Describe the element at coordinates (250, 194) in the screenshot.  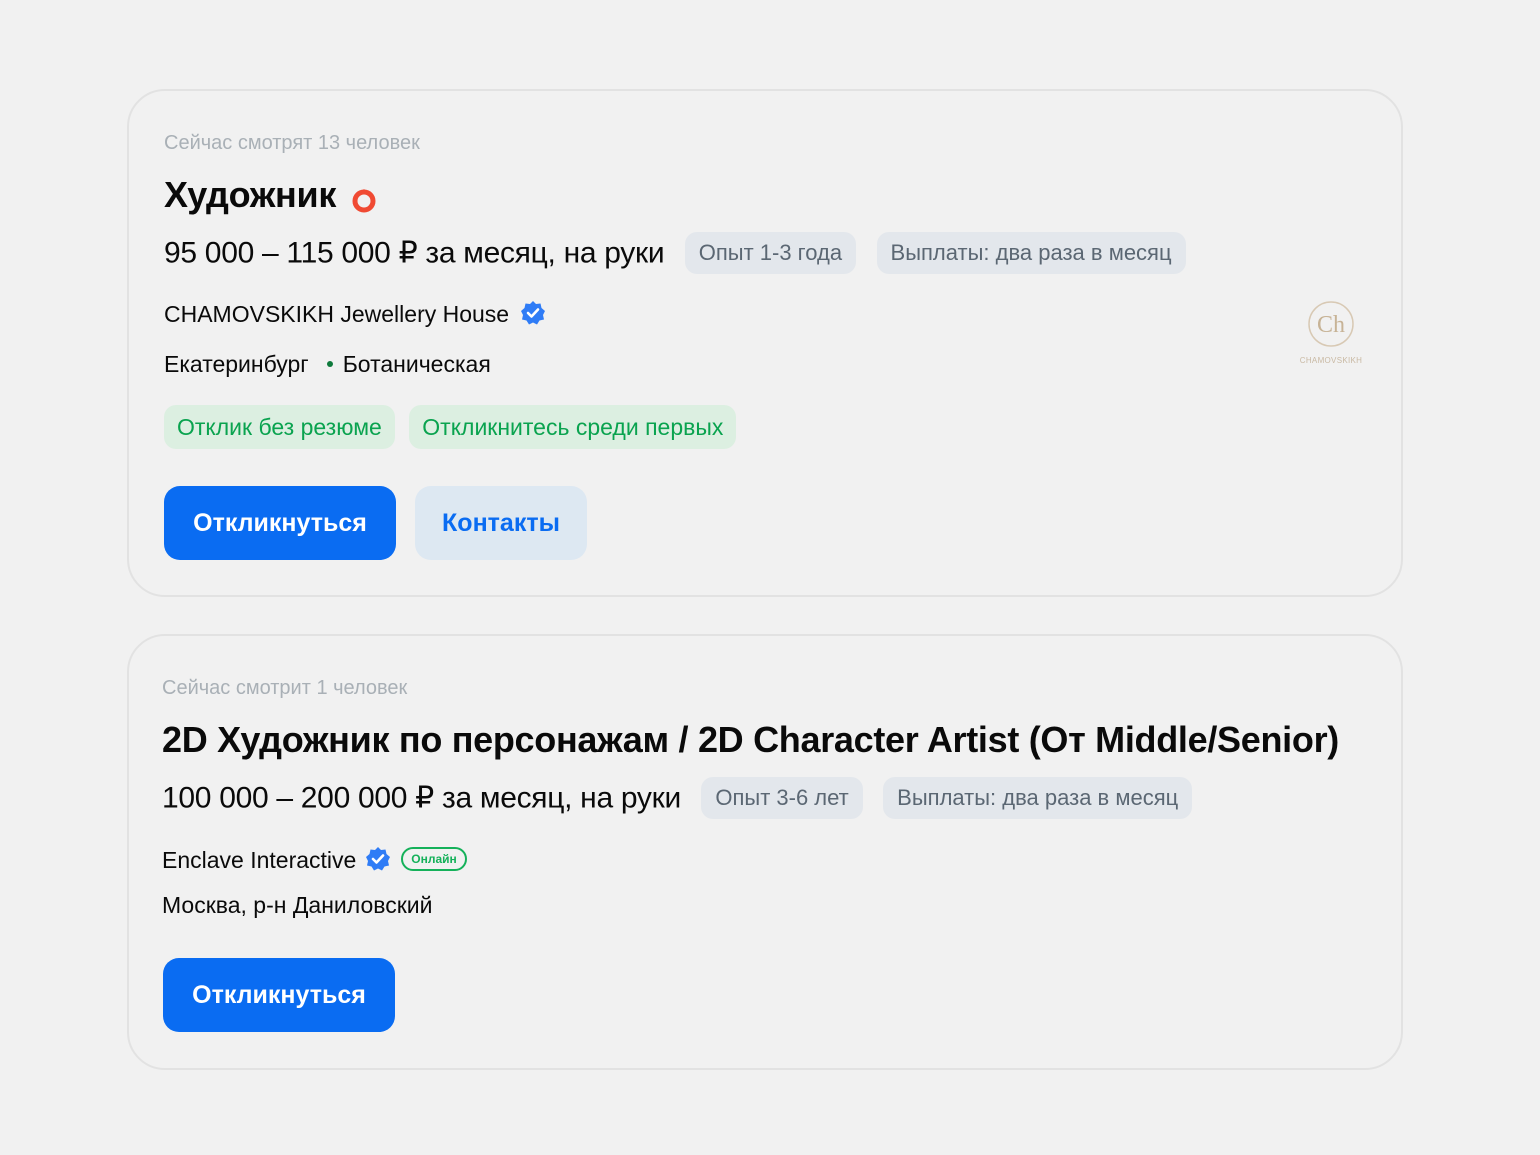
I see `vacancy-title: Художник` at that location.